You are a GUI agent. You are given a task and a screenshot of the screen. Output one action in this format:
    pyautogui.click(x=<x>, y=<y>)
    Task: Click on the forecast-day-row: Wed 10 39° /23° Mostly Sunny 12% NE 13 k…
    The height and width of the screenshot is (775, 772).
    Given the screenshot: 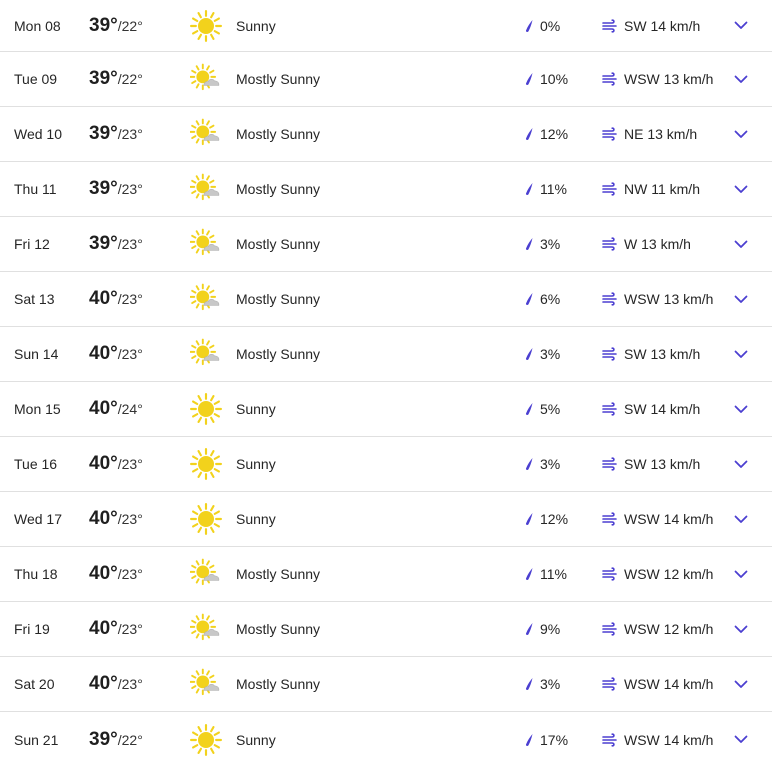 What is the action you would take?
    pyautogui.click(x=386, y=134)
    